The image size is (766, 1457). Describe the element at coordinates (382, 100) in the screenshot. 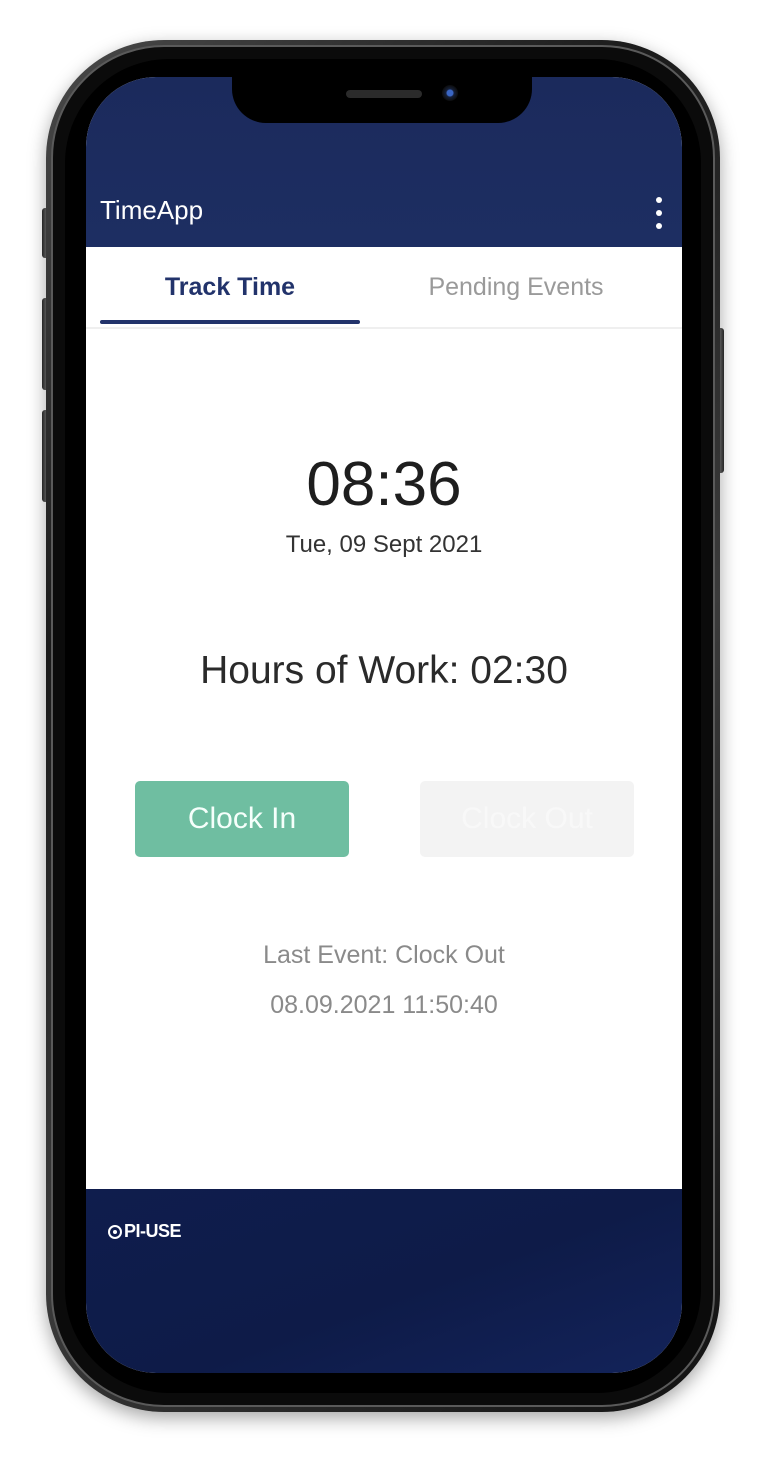

I see `phone-notch` at that location.